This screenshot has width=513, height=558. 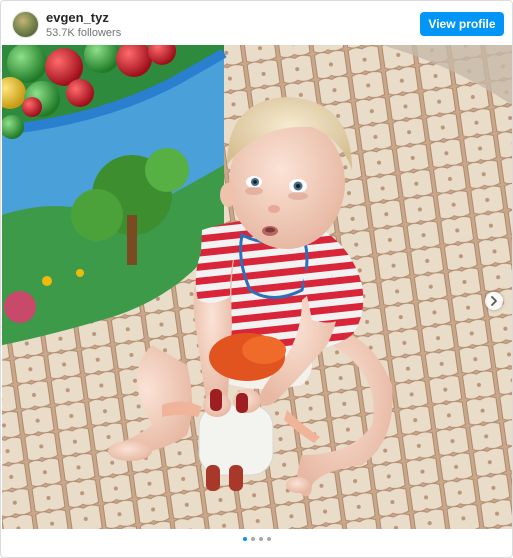 I want to click on avatar, so click(x=25, y=24).